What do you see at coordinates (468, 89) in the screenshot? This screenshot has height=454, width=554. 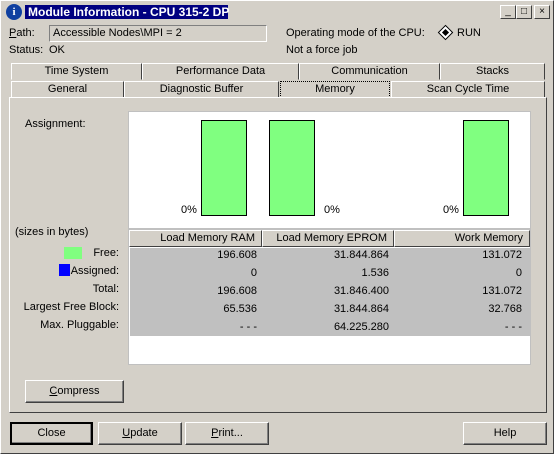 I see `tab-scan-cycle-time: Scan Cycle Time` at bounding box center [468, 89].